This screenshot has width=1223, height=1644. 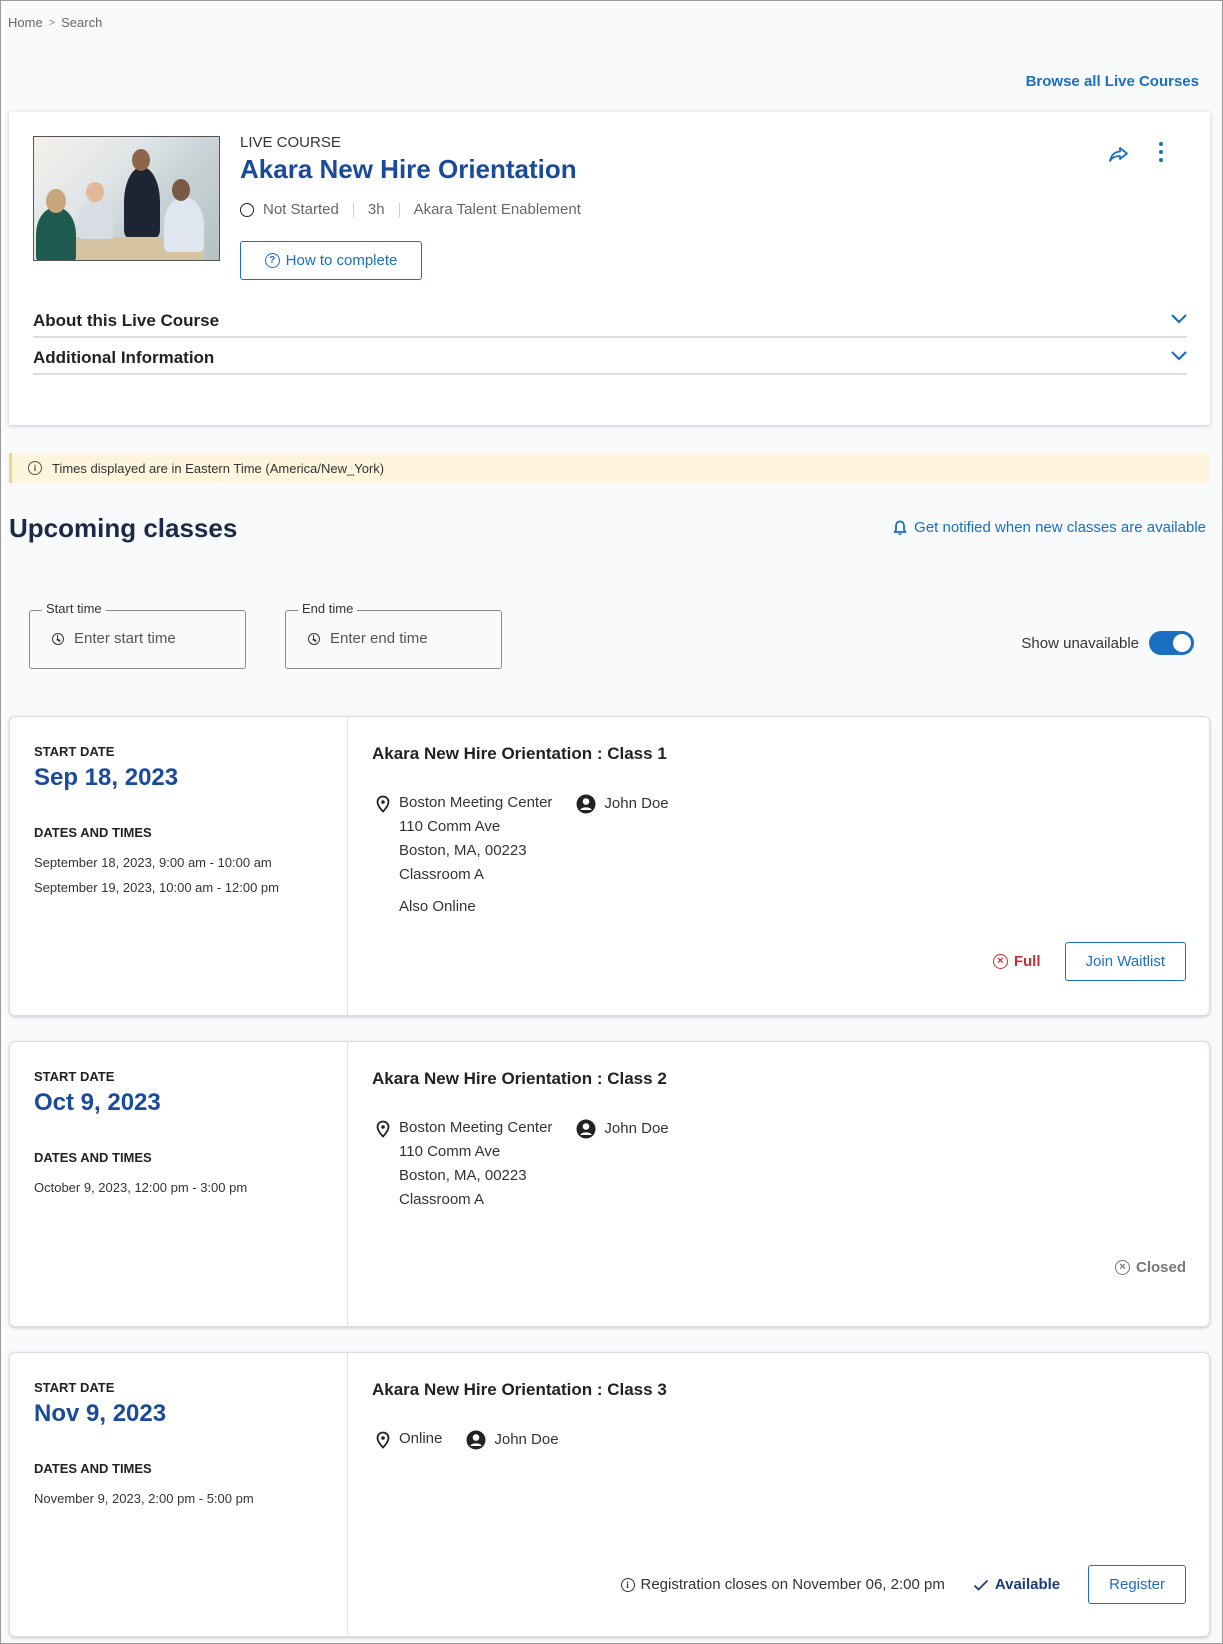 What do you see at coordinates (106, 777) in the screenshot?
I see `start-date-value: Sep 18, 2023` at bounding box center [106, 777].